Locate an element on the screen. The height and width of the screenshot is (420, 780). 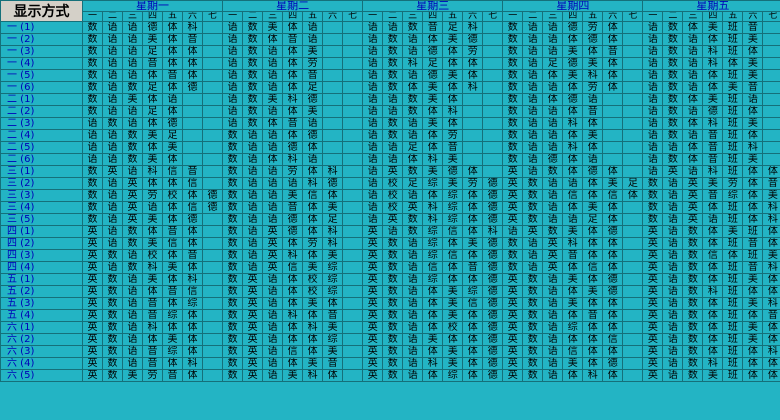
class-label: 三 (2) is located at coordinates (41, 183).